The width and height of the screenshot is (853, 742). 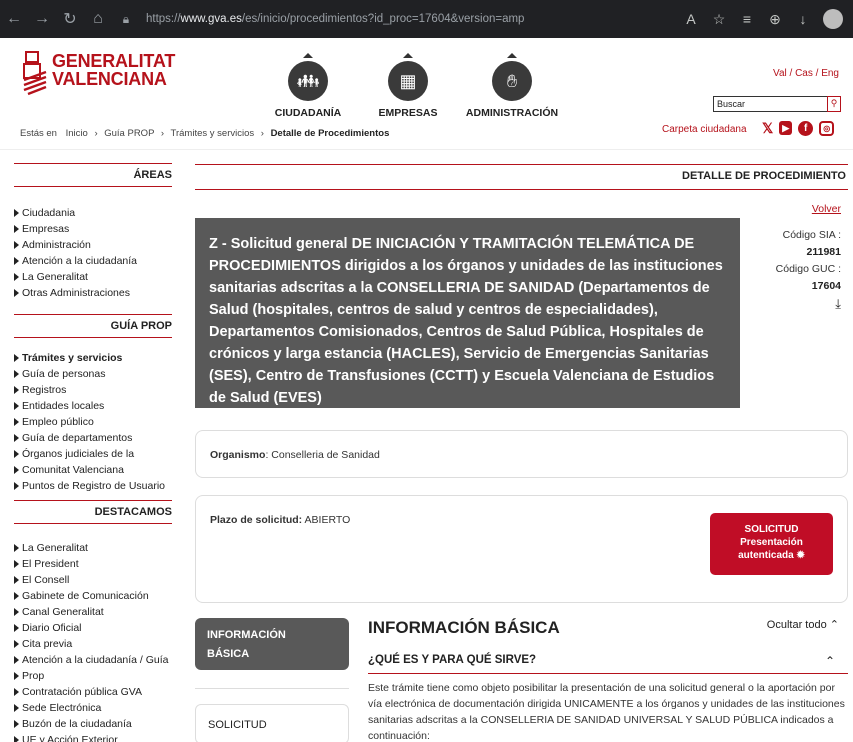 I want to click on area-item: Empresas, so click(x=94, y=229).